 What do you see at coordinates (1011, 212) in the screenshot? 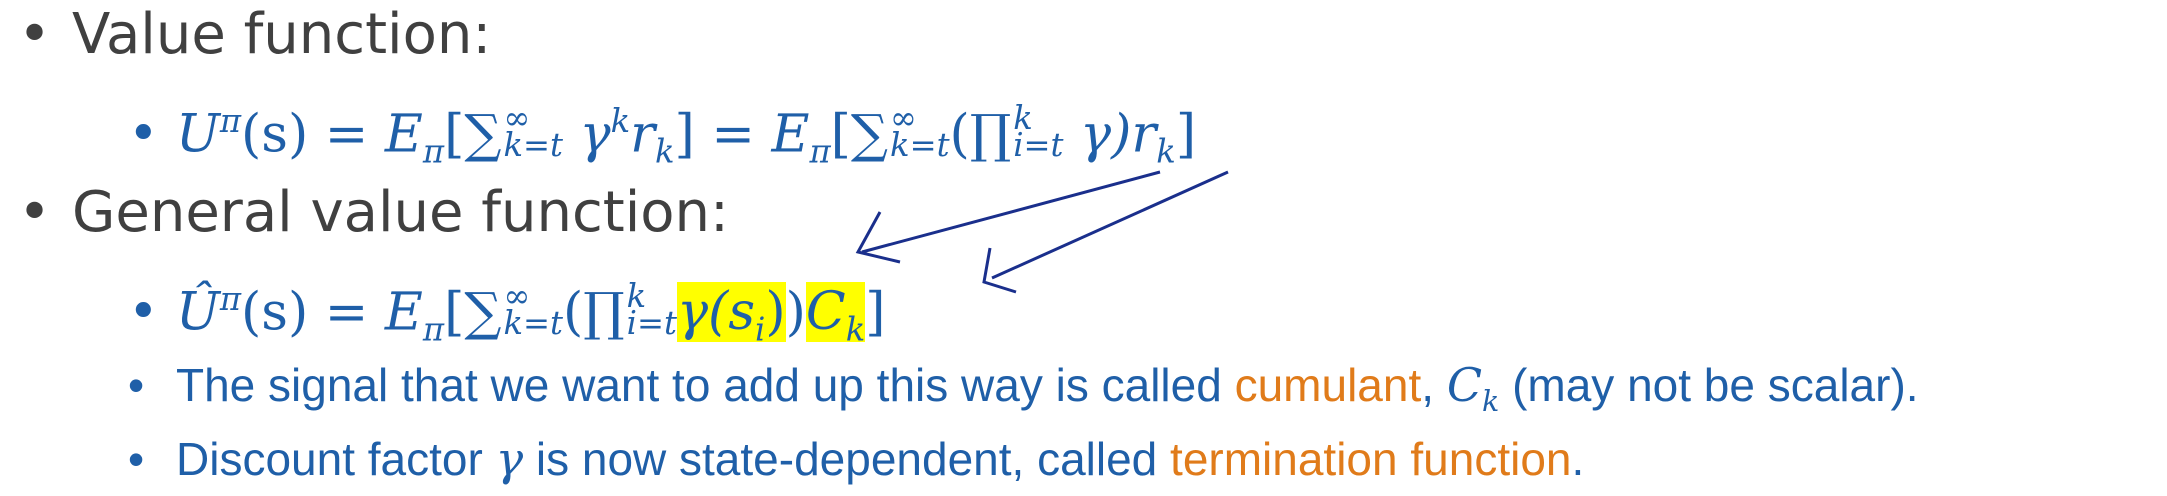
I see `arrow-to-gamma` at bounding box center [1011, 212].